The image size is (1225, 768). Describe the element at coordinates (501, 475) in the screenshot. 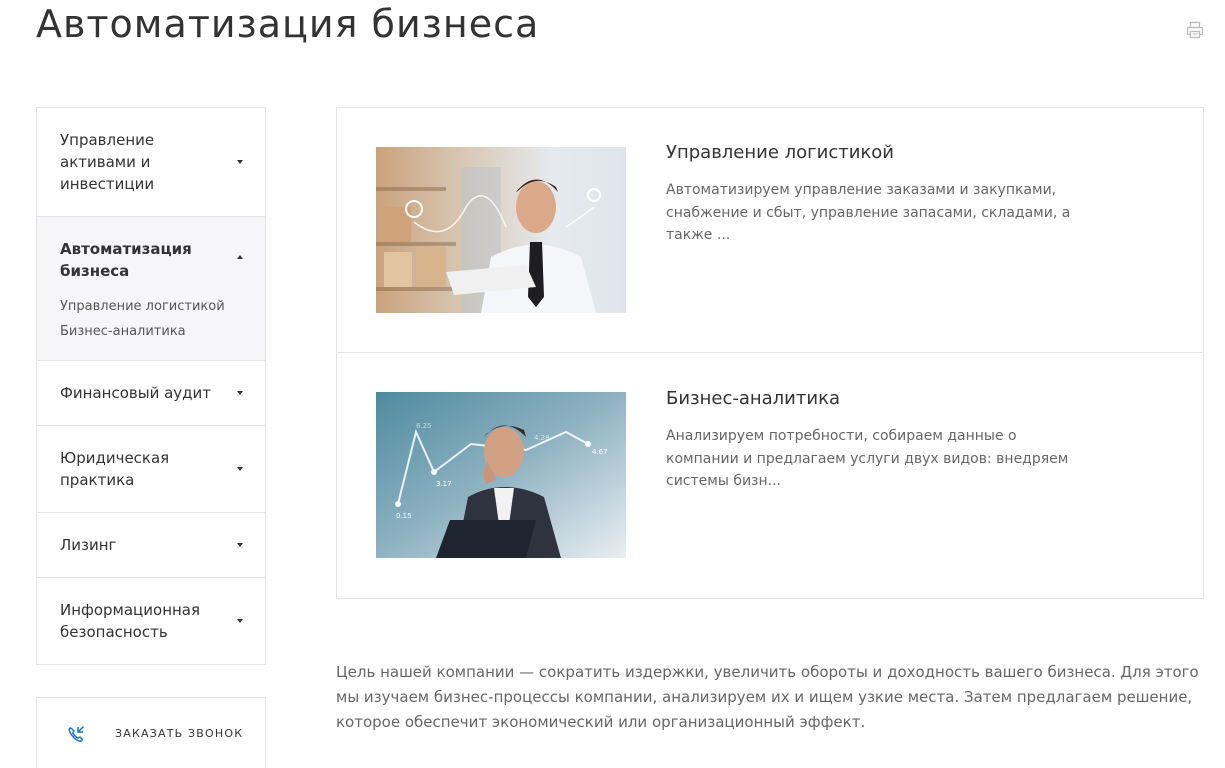

I see `service-image-analytics: 0.15 3.17 4.67 6.25 4.28` at that location.